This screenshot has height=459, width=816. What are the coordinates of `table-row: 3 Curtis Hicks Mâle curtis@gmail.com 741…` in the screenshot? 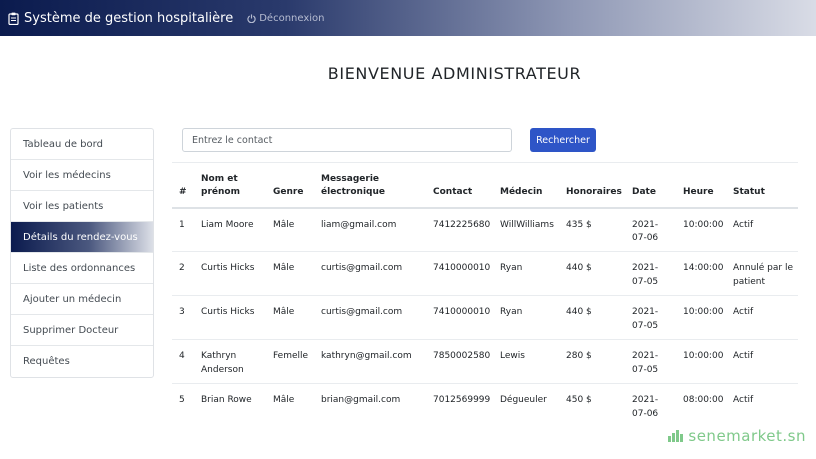 It's located at (485, 317).